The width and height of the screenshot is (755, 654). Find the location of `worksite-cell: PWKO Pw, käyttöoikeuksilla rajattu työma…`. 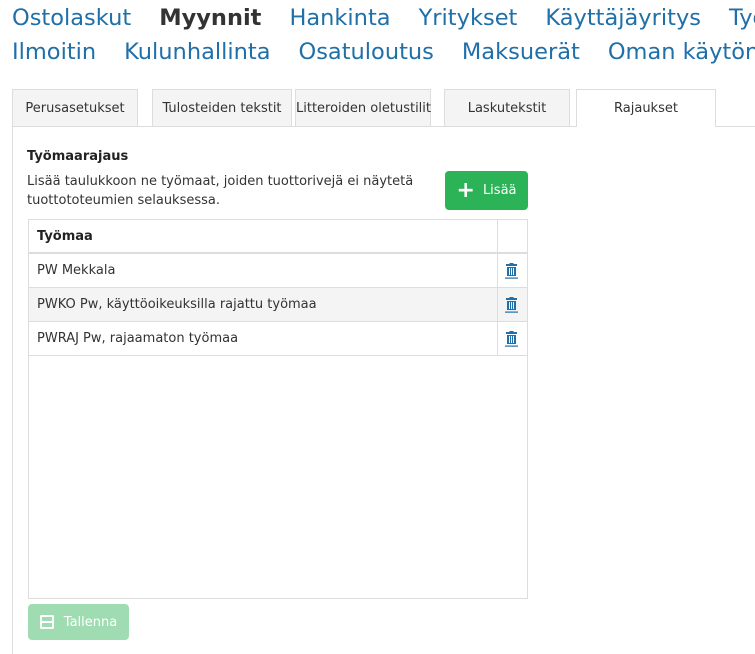

worksite-cell: PWKO Pw, käyttöoikeuksilla rajattu työma… is located at coordinates (177, 304).